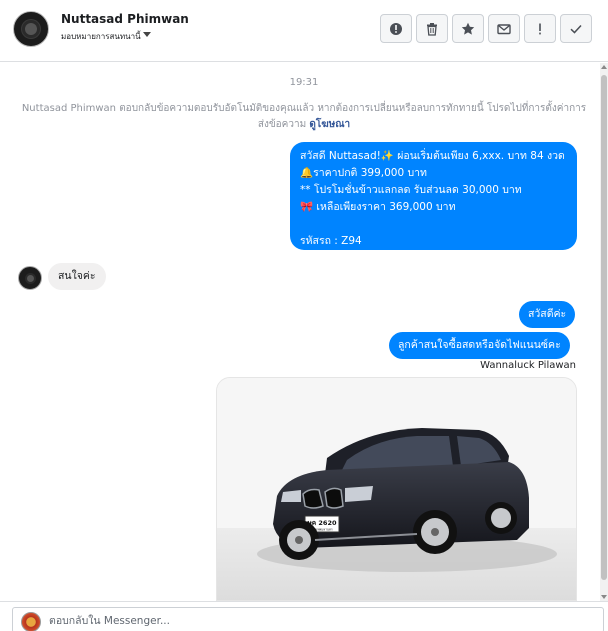  I want to click on reply-box, so click(308, 619).